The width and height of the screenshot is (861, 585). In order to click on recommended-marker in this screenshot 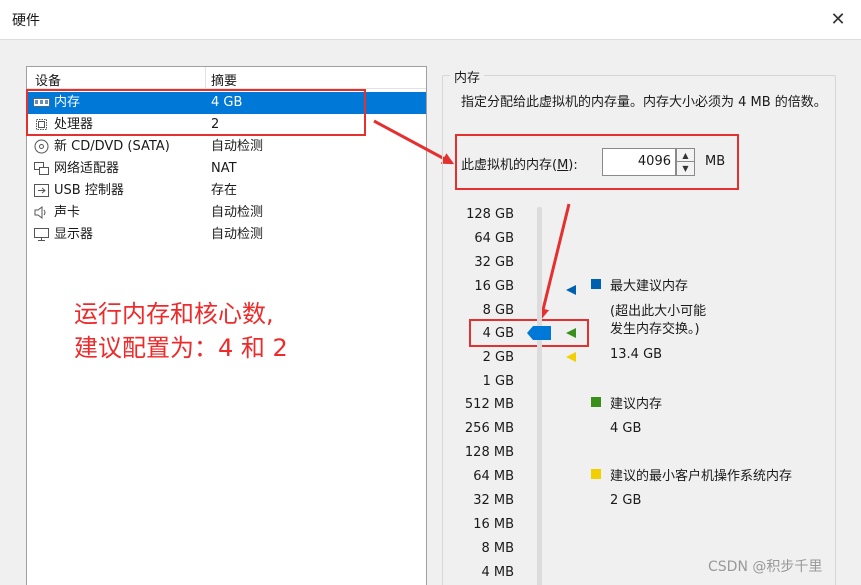, I will do `click(571, 333)`.